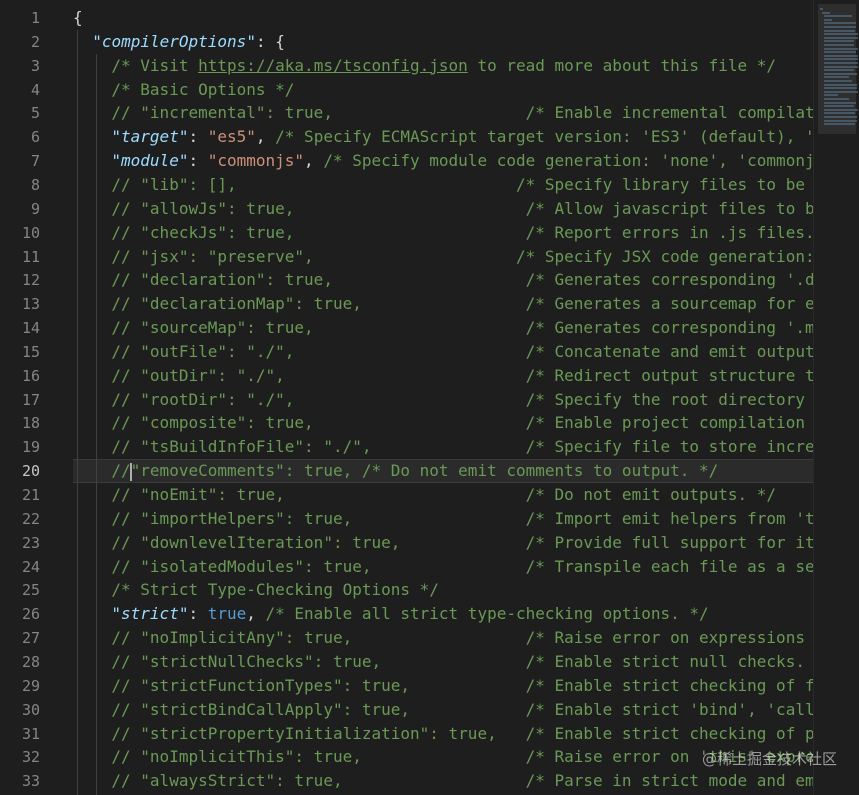 This screenshot has width=859, height=795. I want to click on code-line: /* Strict Type-Checking Options */, so click(443, 590).